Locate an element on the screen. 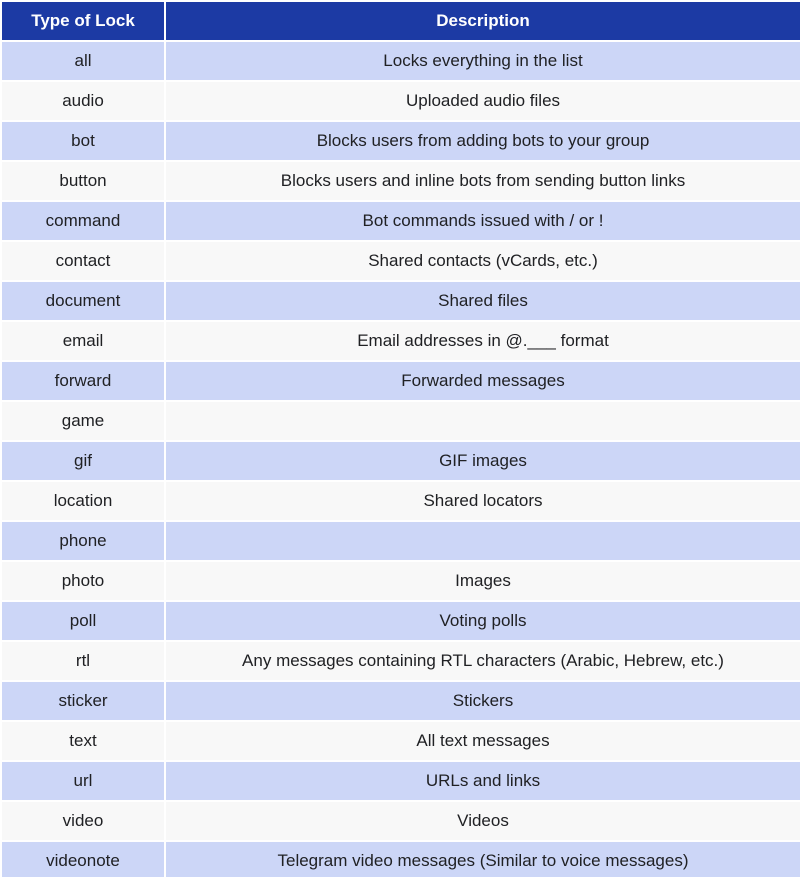  table-header: Type of Lock Description is located at coordinates (401, 21).